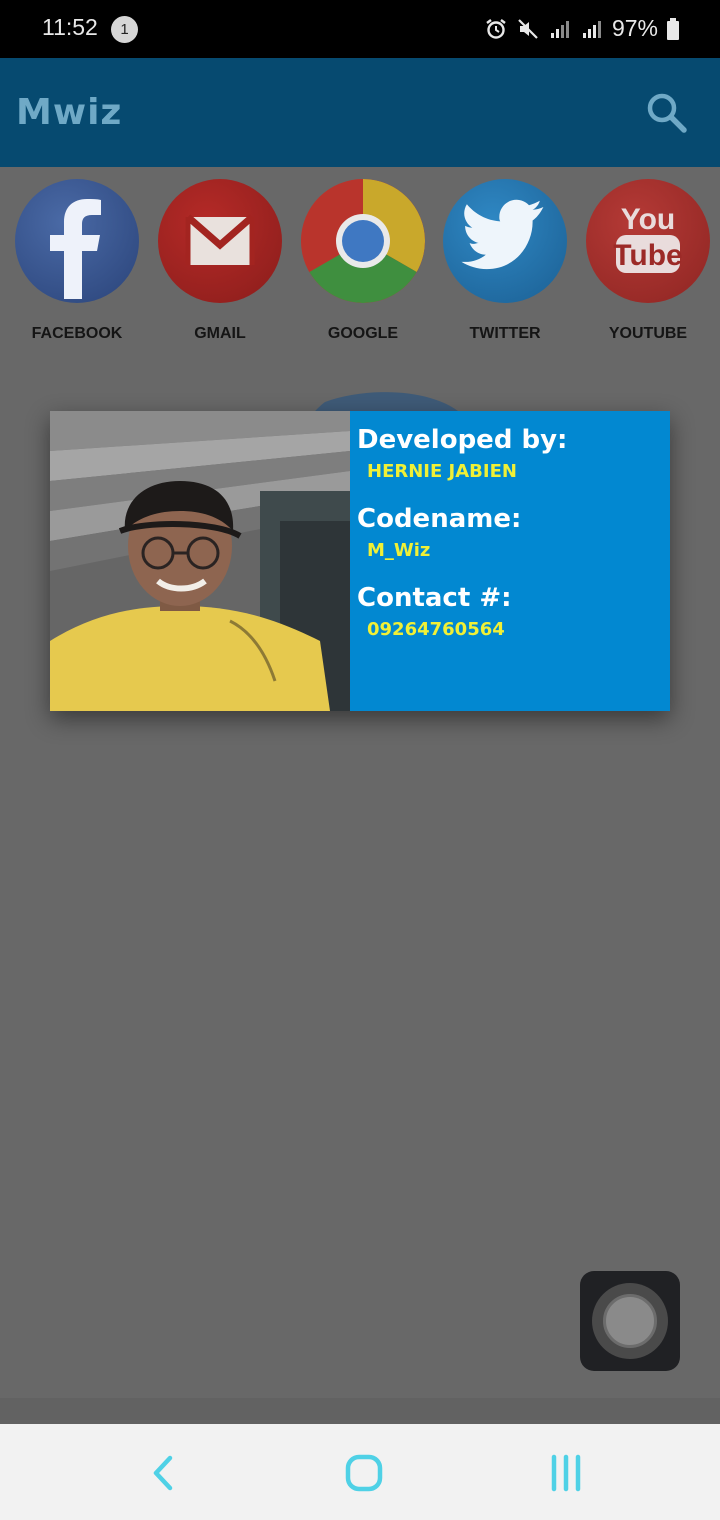 The width and height of the screenshot is (720, 1520). What do you see at coordinates (634, 28) in the screenshot?
I see `battery-percent: 97%` at bounding box center [634, 28].